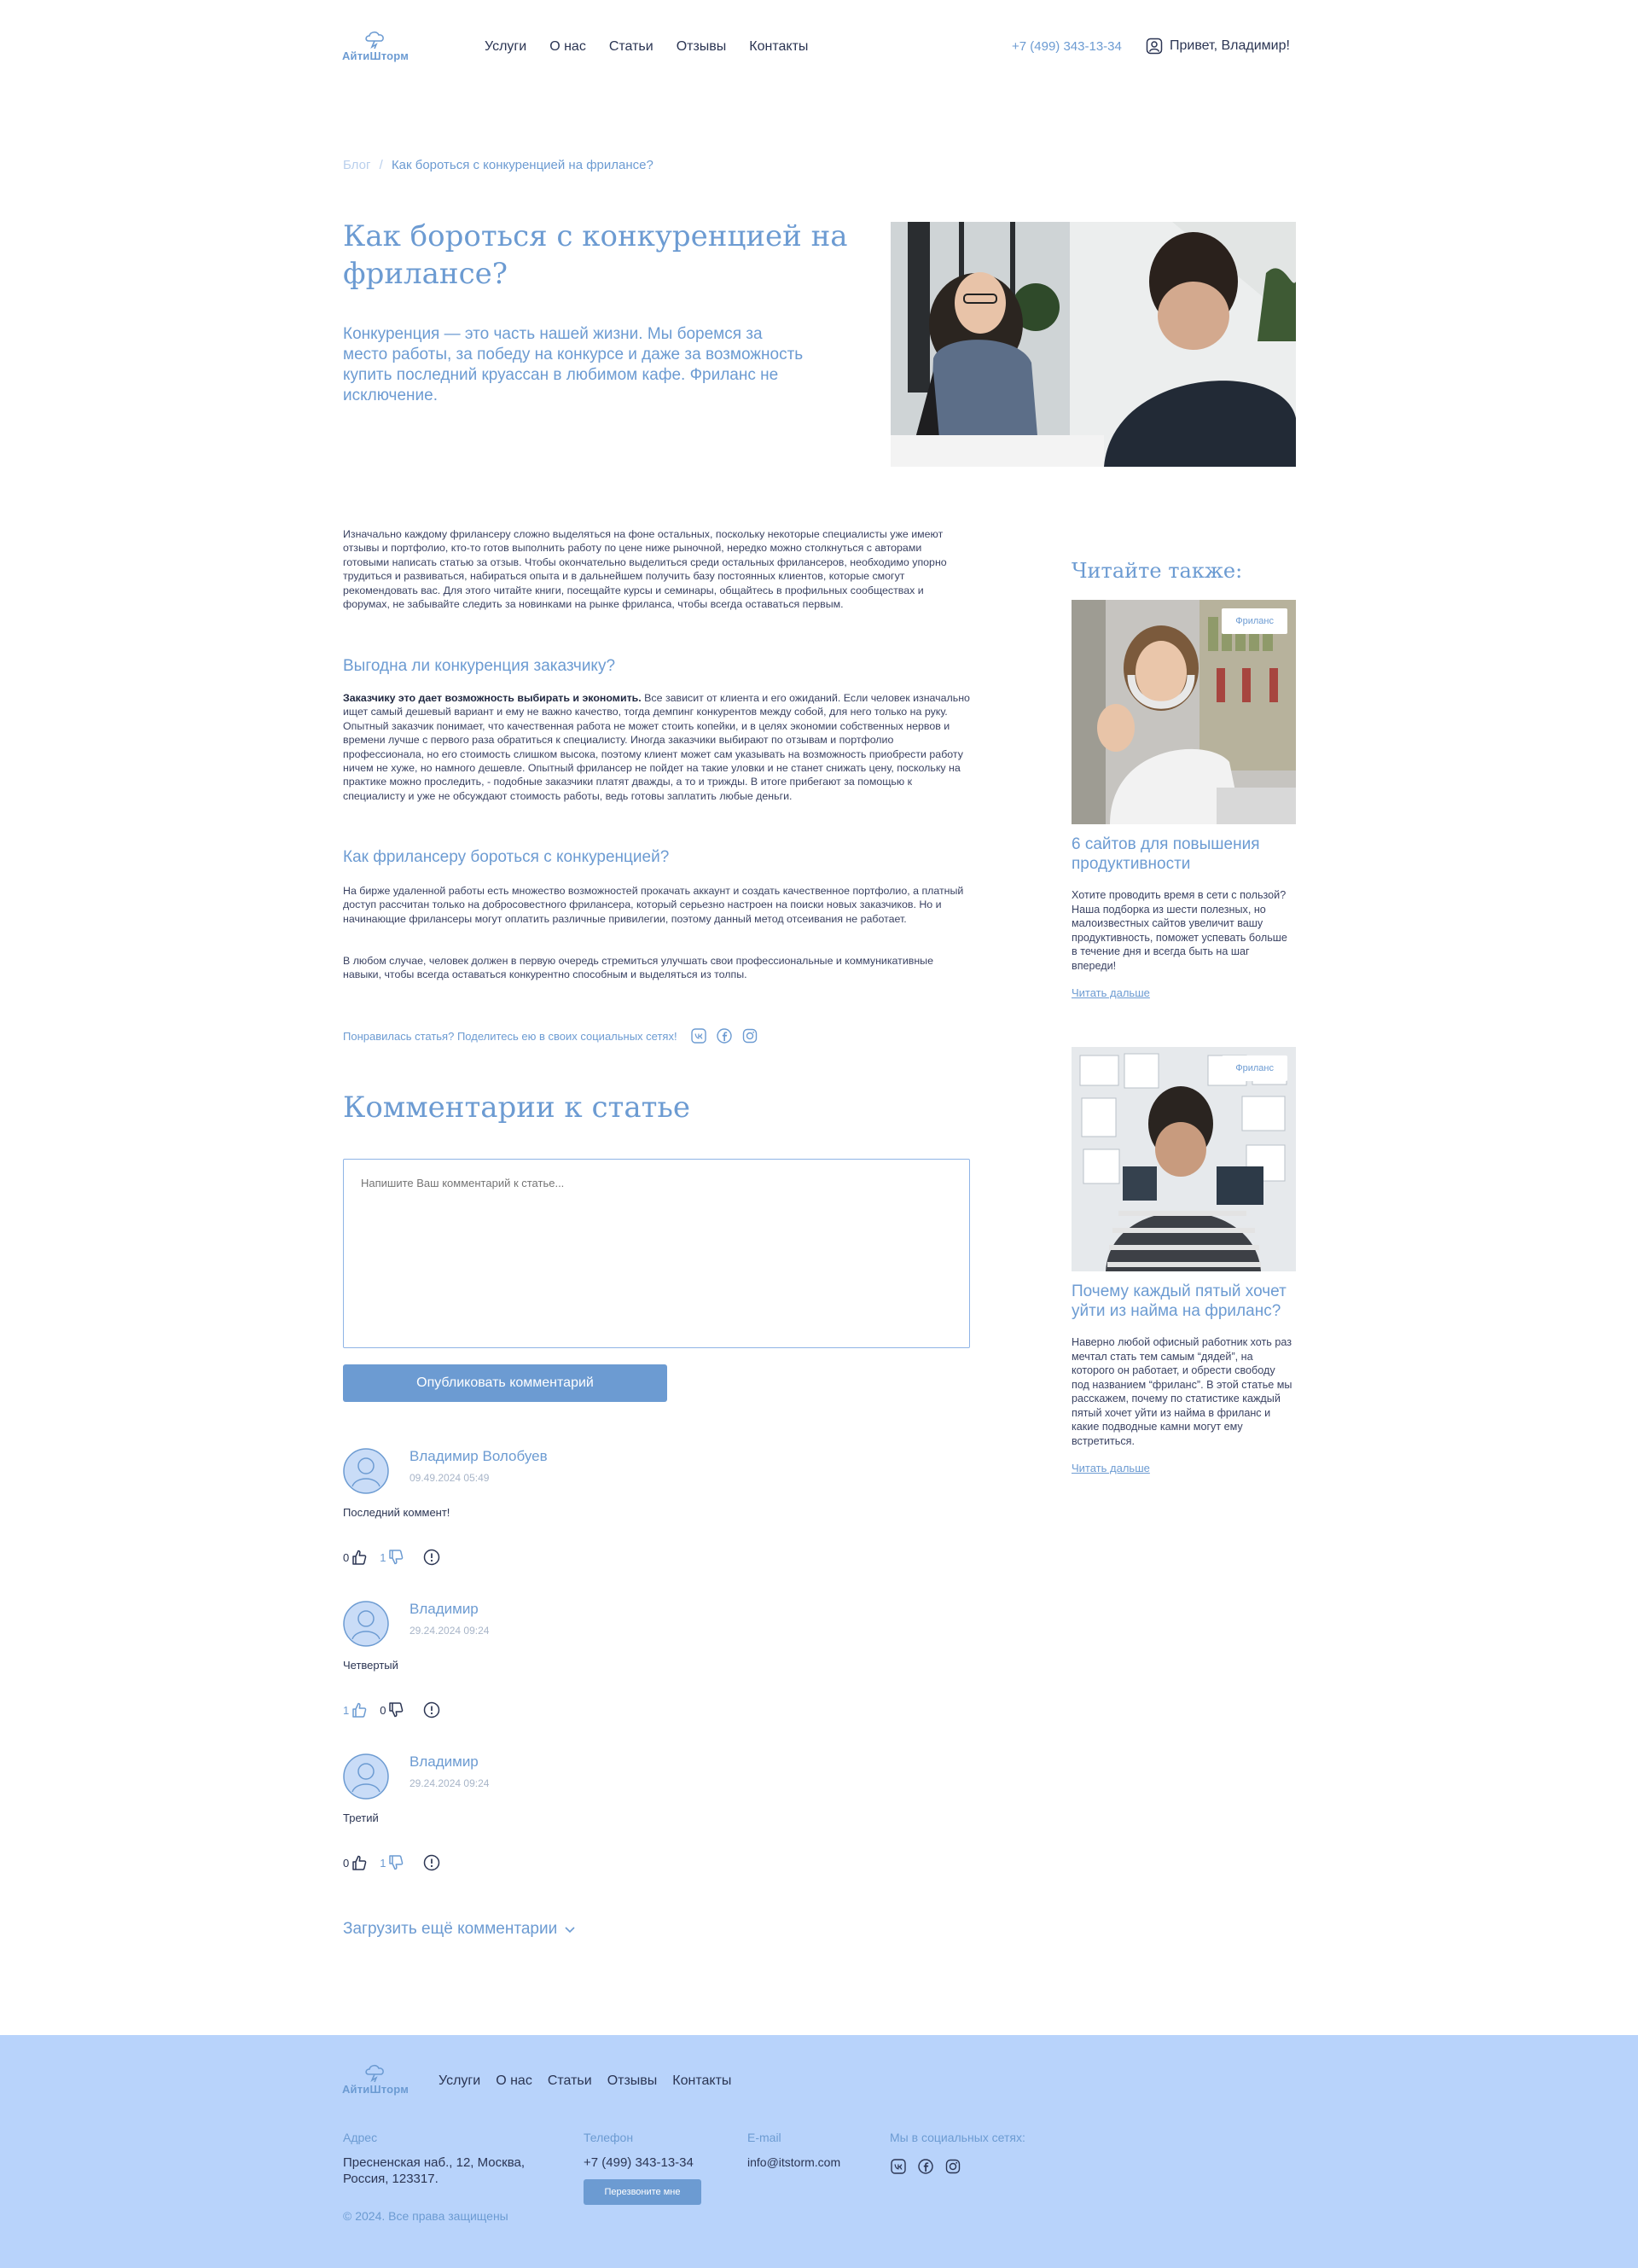 This screenshot has width=1638, height=2268. I want to click on section-title-2: Как фрилансеру бороться с конкуренцией?, so click(507, 857).